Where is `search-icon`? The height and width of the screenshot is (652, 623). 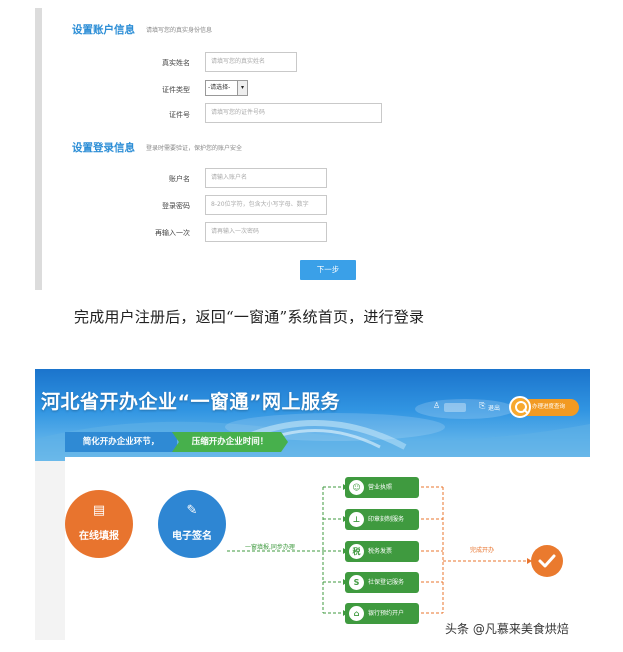 search-icon is located at coordinates (520, 407).